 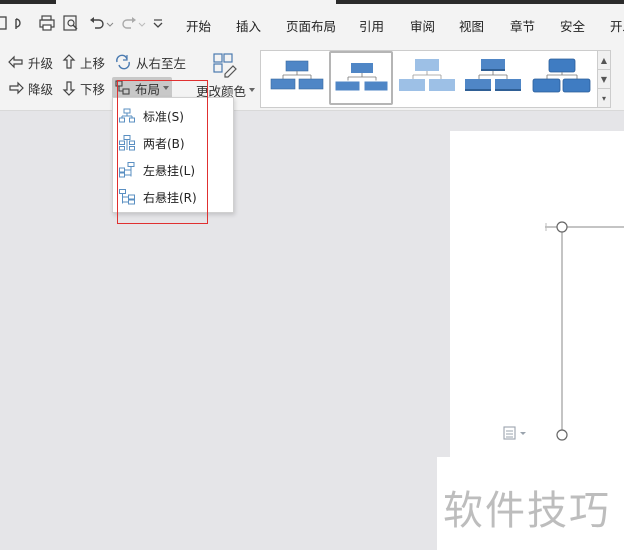 I want to click on move-down-button: 下移, so click(x=83, y=88).